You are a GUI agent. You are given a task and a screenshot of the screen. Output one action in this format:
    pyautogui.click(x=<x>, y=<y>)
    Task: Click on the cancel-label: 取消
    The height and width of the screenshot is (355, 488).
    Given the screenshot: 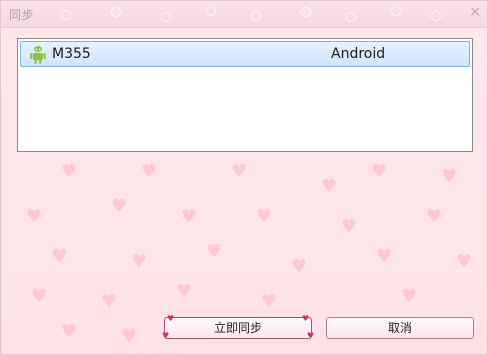 What is the action you would take?
    pyautogui.click(x=399, y=328)
    